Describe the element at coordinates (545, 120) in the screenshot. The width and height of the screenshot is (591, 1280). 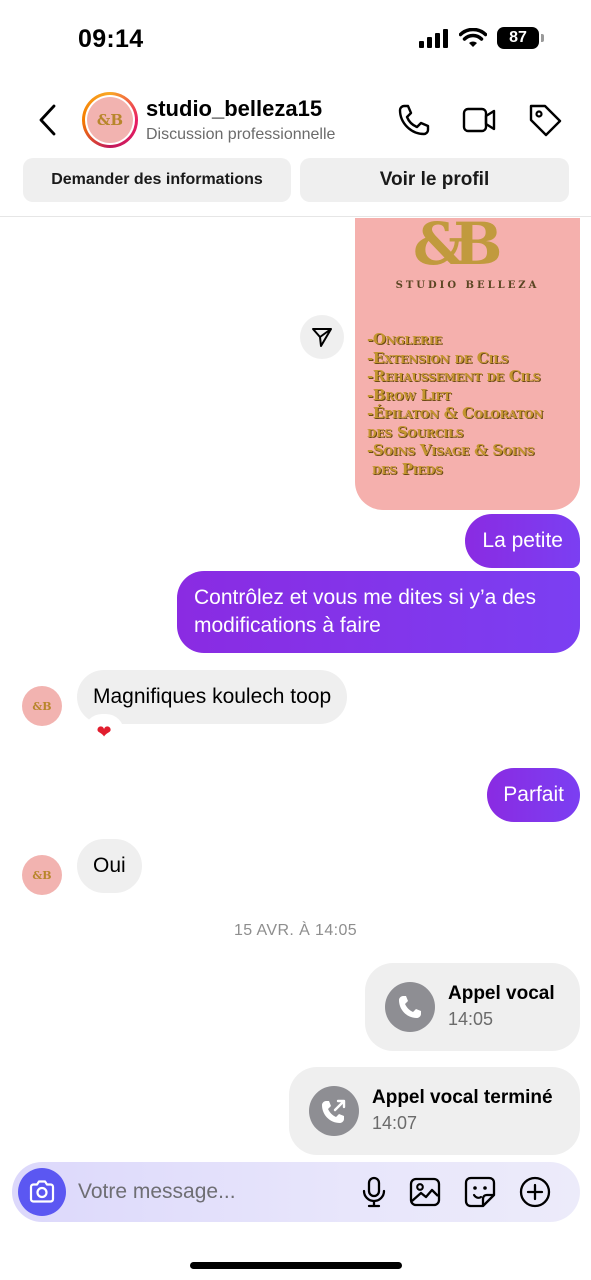
I see `tag-label-icon` at that location.